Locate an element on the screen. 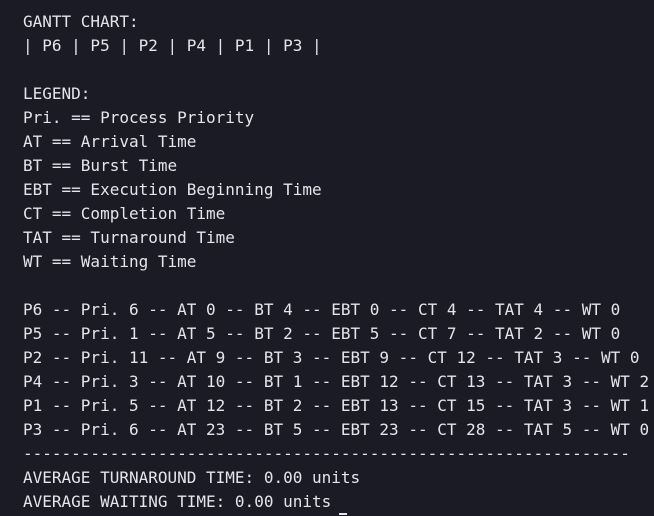  legend-item-priority: Pri. == Process Priority is located at coordinates (139, 117).